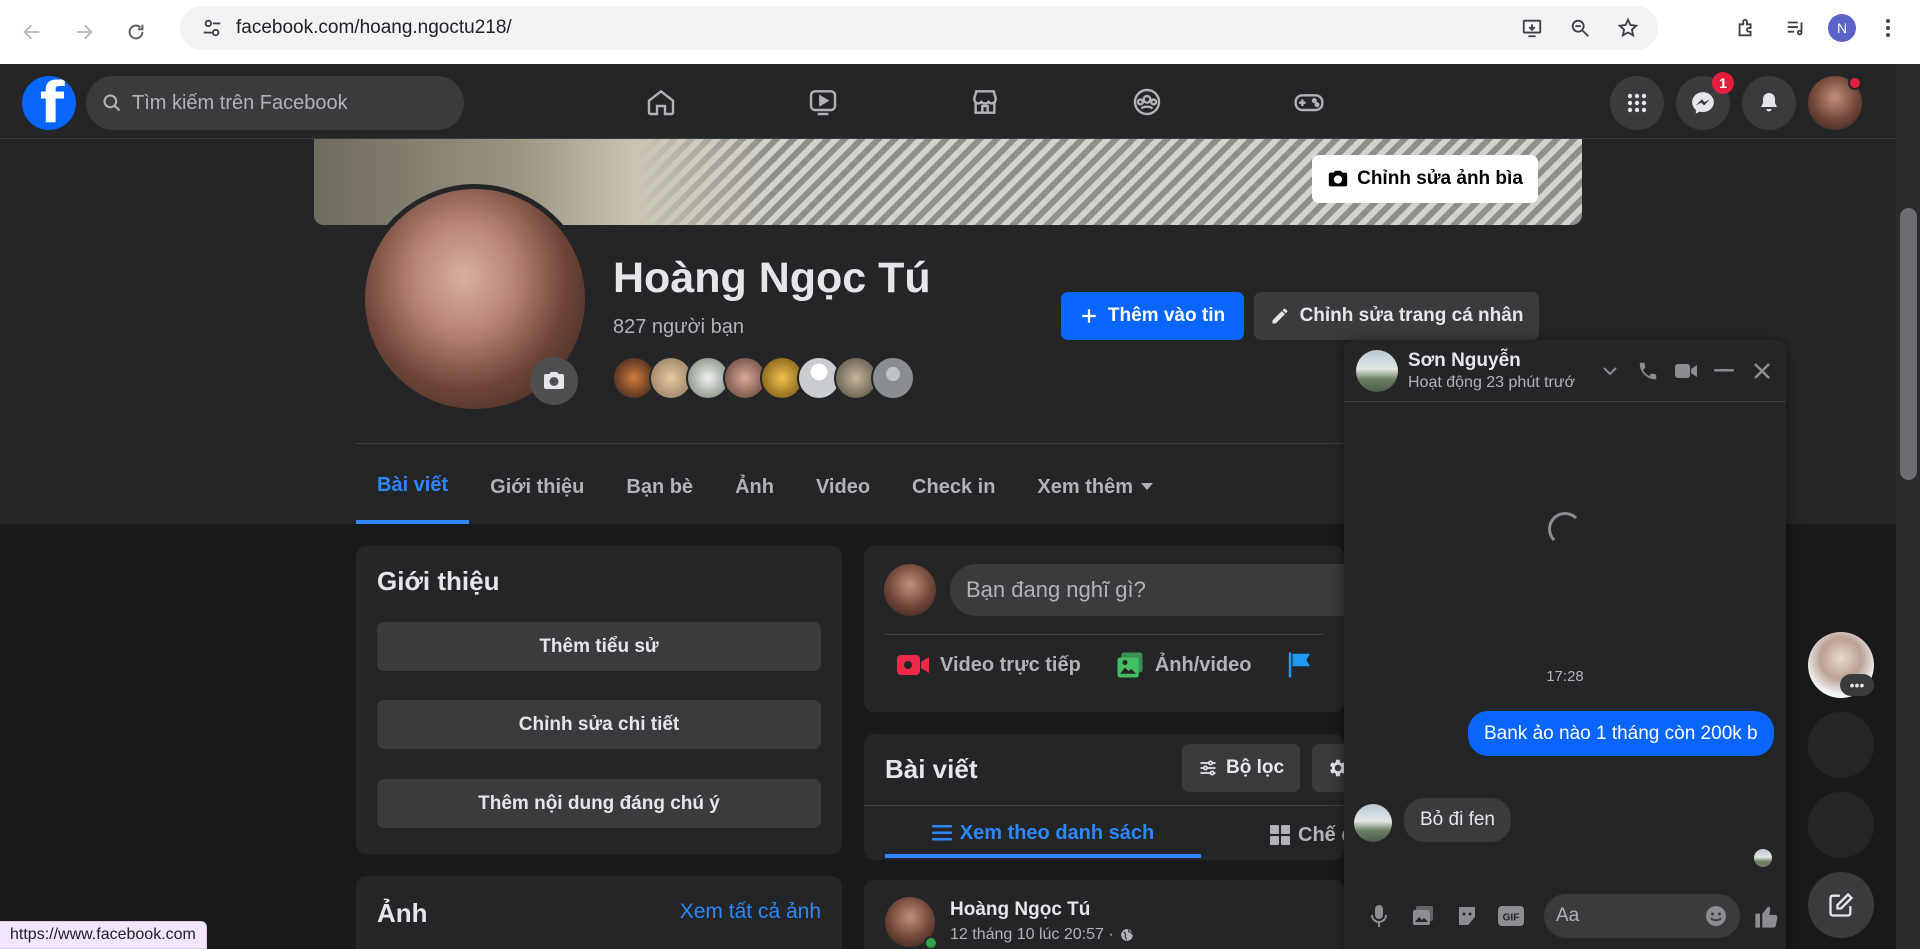  What do you see at coordinates (1328, 768) in the screenshot?
I see `manage-posts-button` at bounding box center [1328, 768].